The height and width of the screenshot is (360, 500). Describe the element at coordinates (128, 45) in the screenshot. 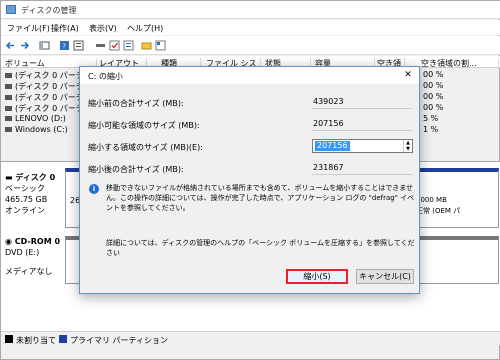

I see `list-icon` at that location.